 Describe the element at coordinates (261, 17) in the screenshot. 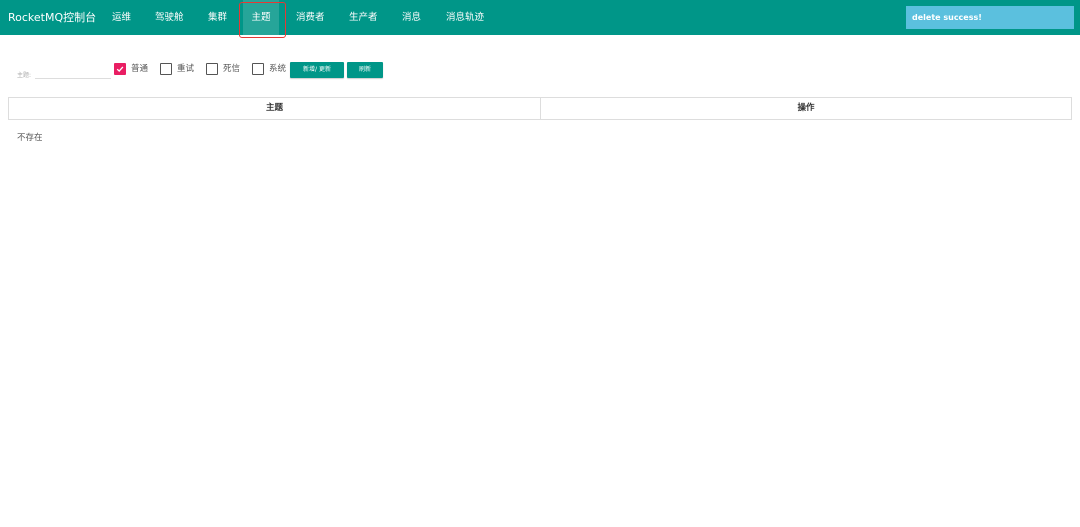

I see `nav-item-topic: 主题` at that location.